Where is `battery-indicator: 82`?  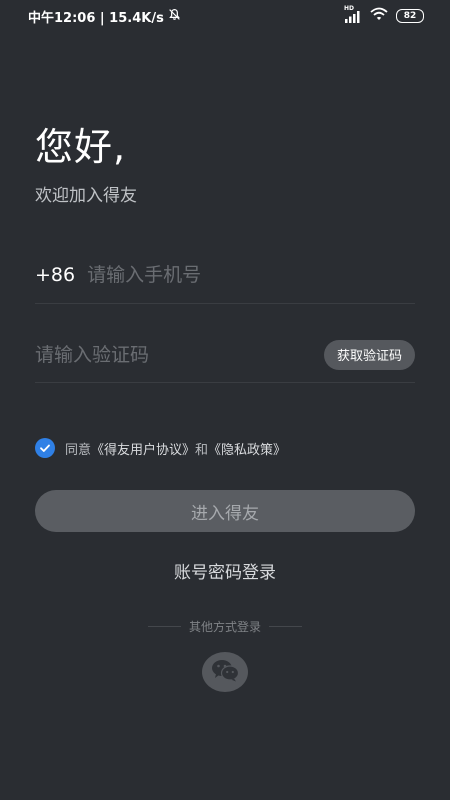
battery-indicator: 82 is located at coordinates (410, 16).